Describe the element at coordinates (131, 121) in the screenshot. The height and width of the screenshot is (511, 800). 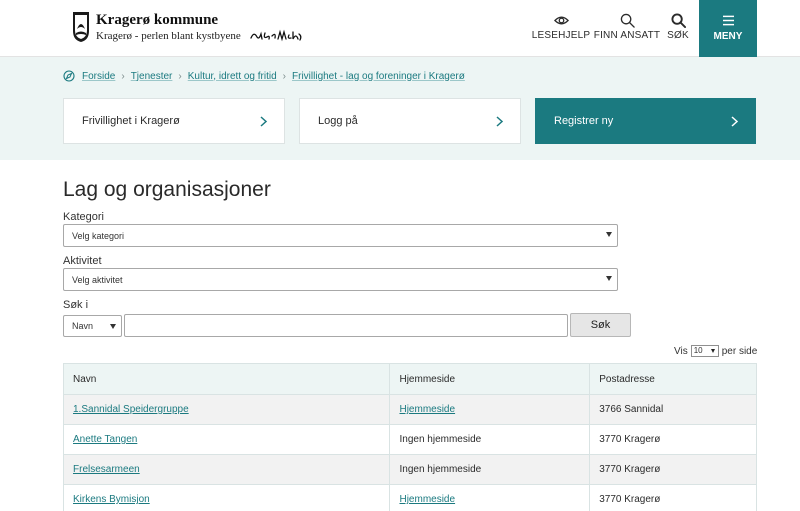
I see `frivillighet-card-label: Frivillighet i Kragerø` at that location.